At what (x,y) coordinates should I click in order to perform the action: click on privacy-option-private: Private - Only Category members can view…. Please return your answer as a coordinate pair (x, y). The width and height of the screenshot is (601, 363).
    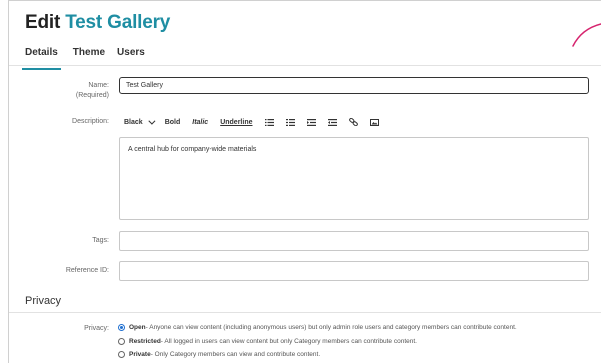
    Looking at the image, I should click on (219, 354).